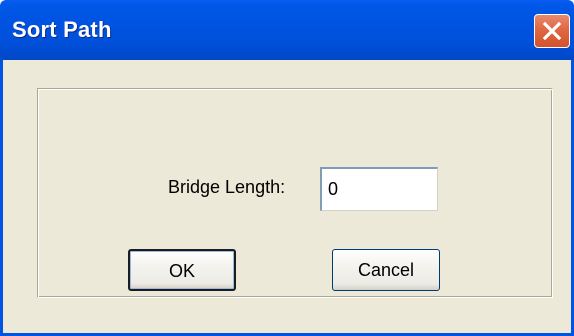  Describe the element at coordinates (62, 29) in the screenshot. I see `window-title: Sort Path` at that location.